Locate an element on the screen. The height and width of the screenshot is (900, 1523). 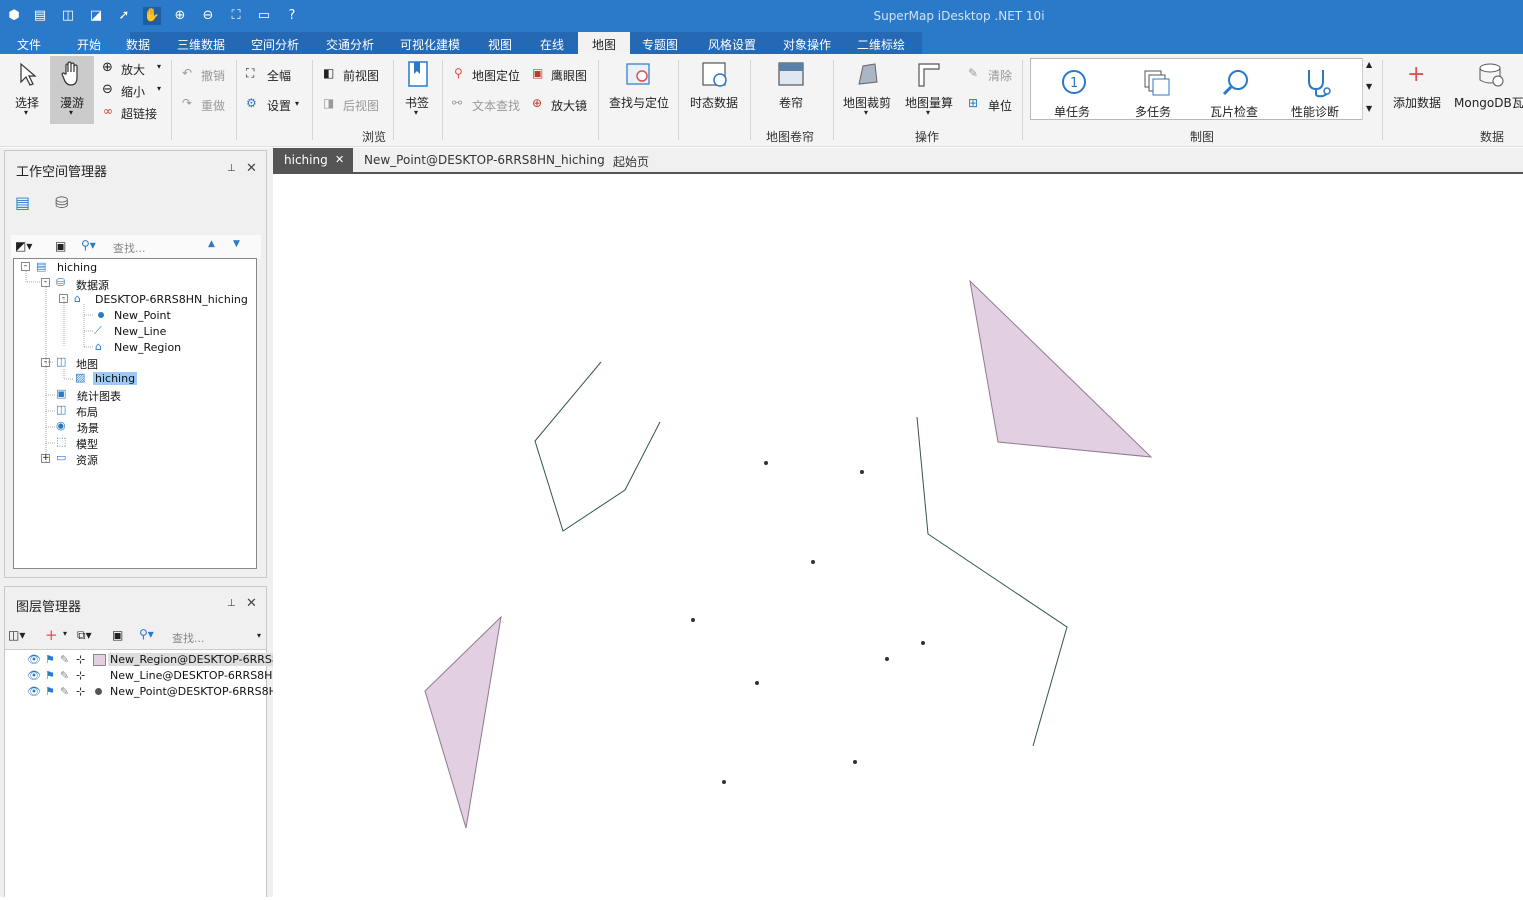
swipe-button: 卷帘 is located at coordinates (791, 102).